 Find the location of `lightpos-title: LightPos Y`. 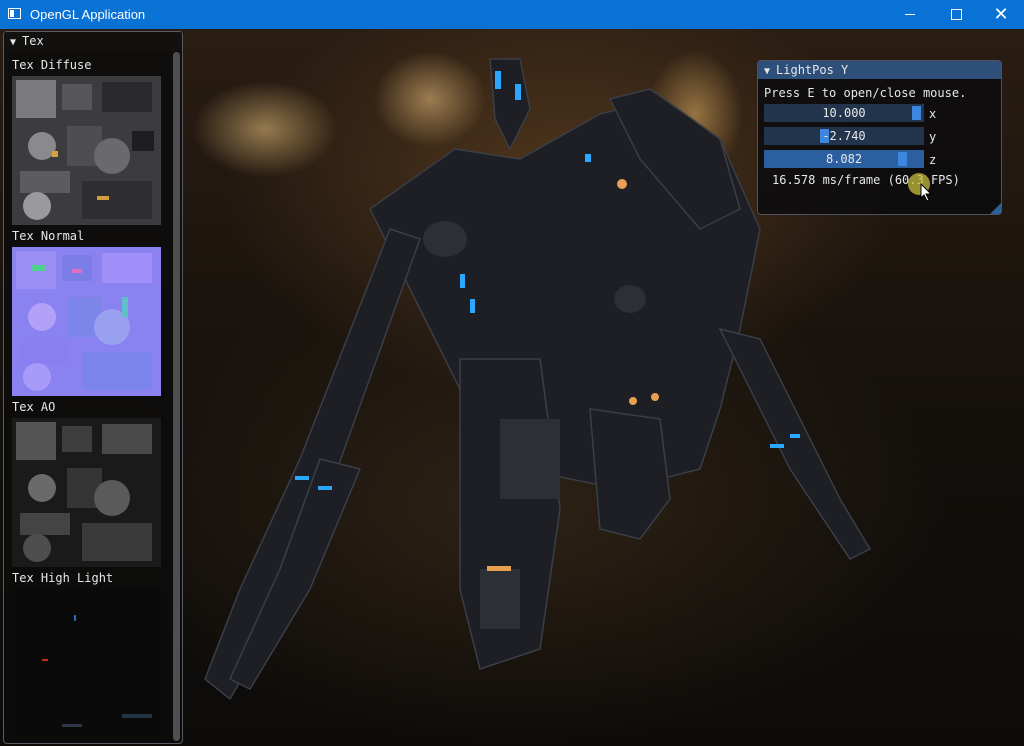

lightpos-title: LightPos Y is located at coordinates (812, 70).